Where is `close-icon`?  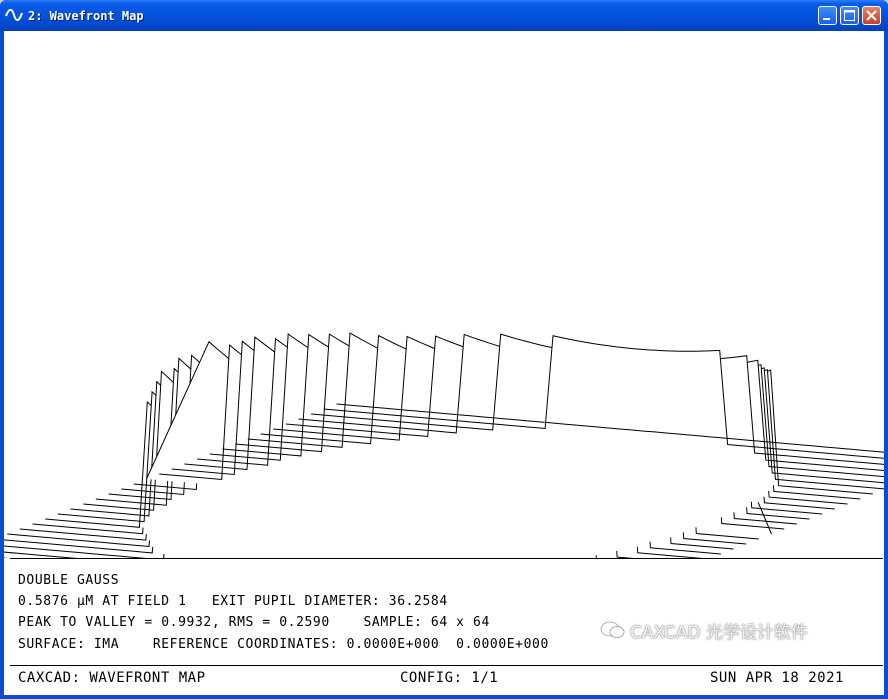
close-icon is located at coordinates (871, 15).